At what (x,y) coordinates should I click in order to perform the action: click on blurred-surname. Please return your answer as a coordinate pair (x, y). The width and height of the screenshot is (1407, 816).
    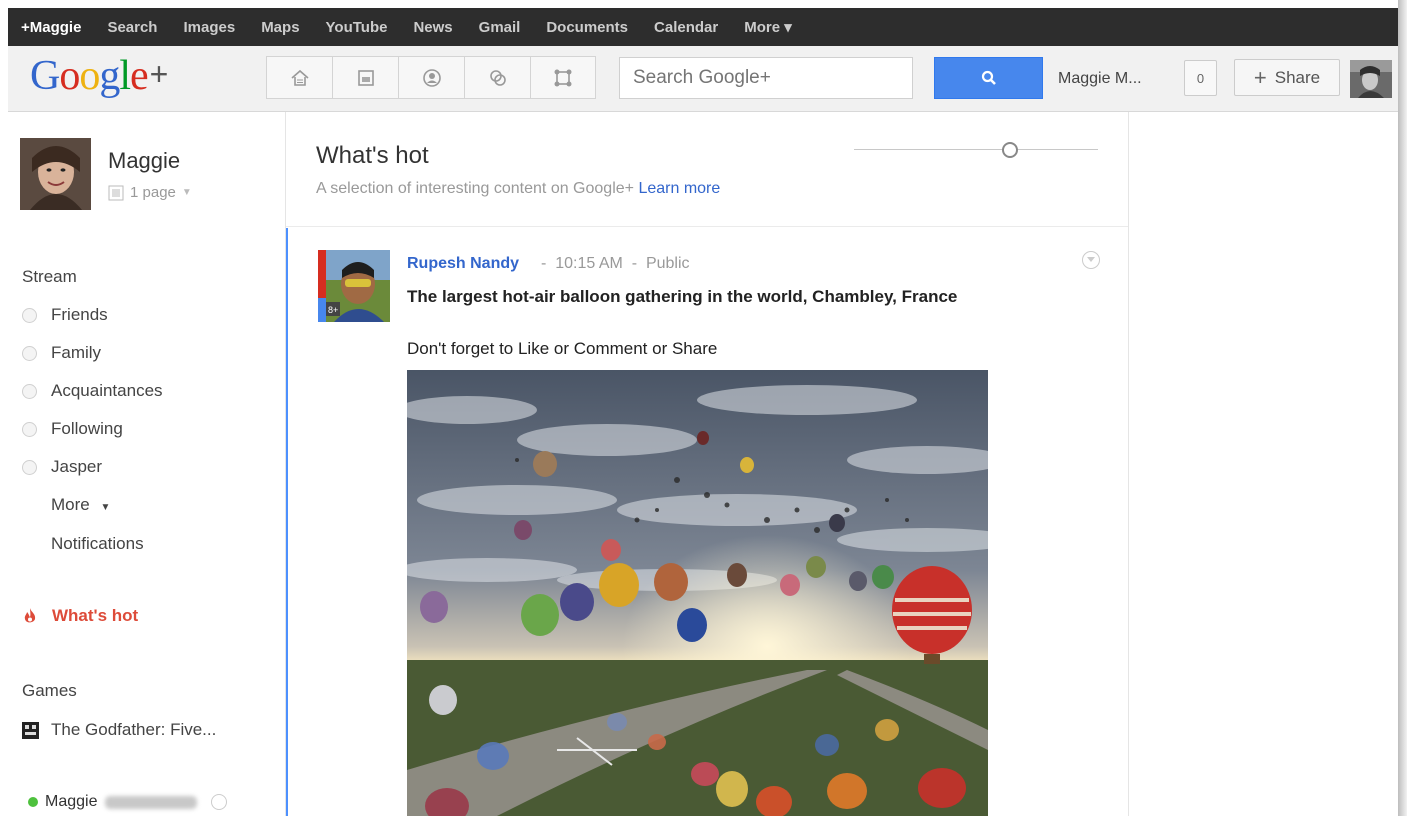
    Looking at the image, I should click on (151, 802).